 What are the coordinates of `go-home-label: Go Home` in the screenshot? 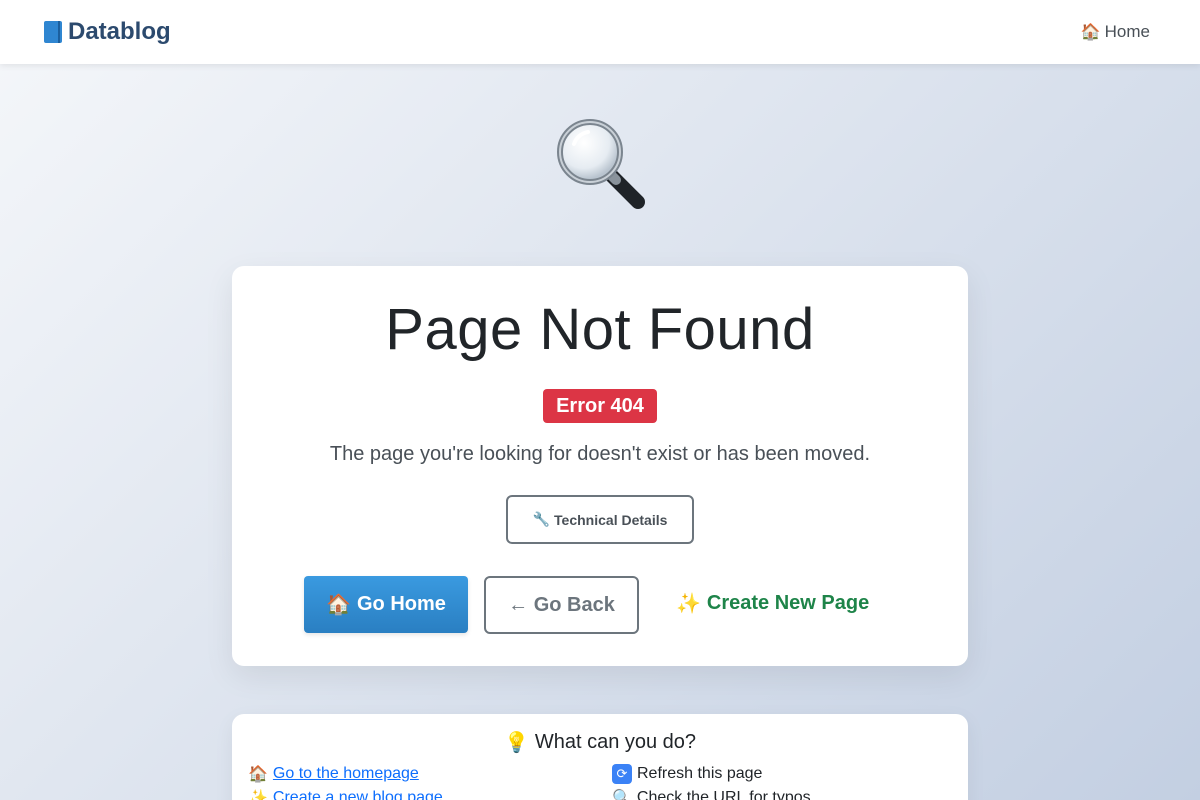 It's located at (401, 604).